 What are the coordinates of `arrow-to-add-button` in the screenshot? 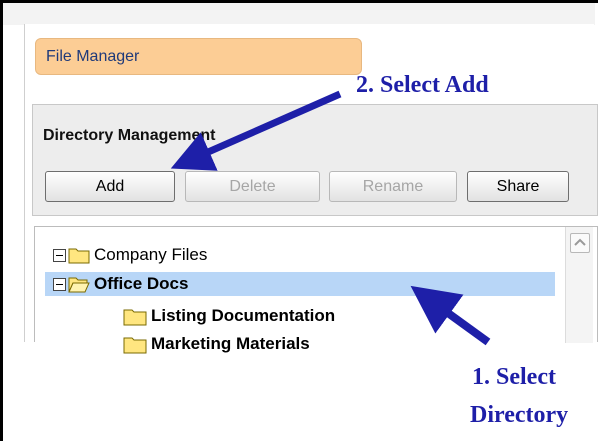 It's located at (256, 130).